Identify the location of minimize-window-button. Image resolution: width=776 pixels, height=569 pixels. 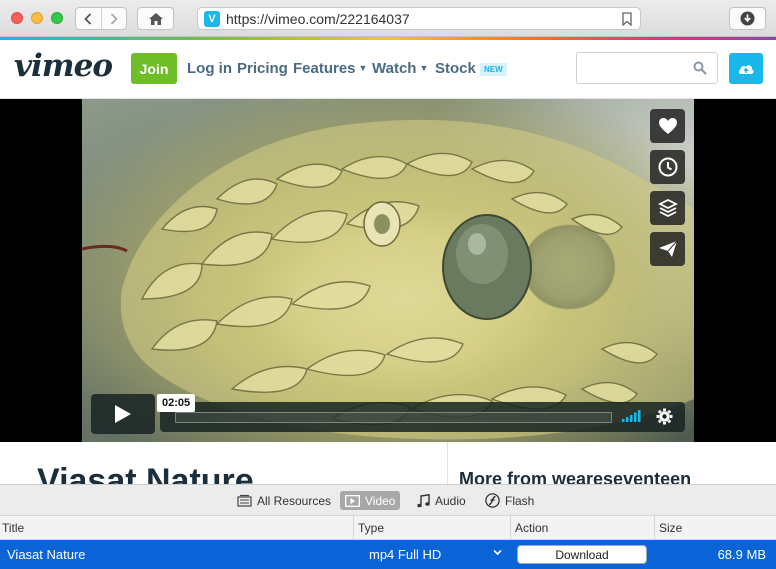
(37, 18).